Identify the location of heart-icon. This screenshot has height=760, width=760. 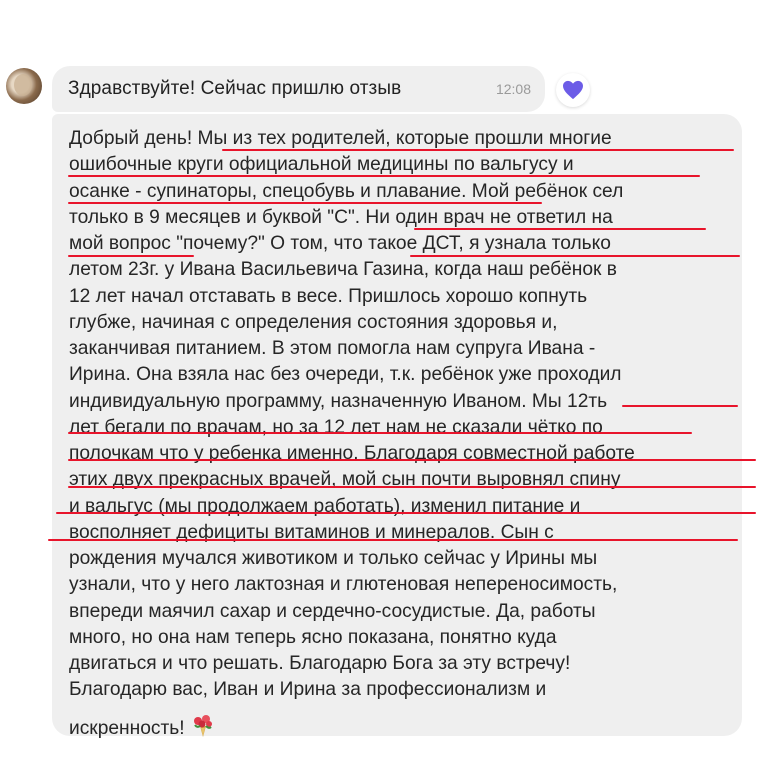
(573, 90).